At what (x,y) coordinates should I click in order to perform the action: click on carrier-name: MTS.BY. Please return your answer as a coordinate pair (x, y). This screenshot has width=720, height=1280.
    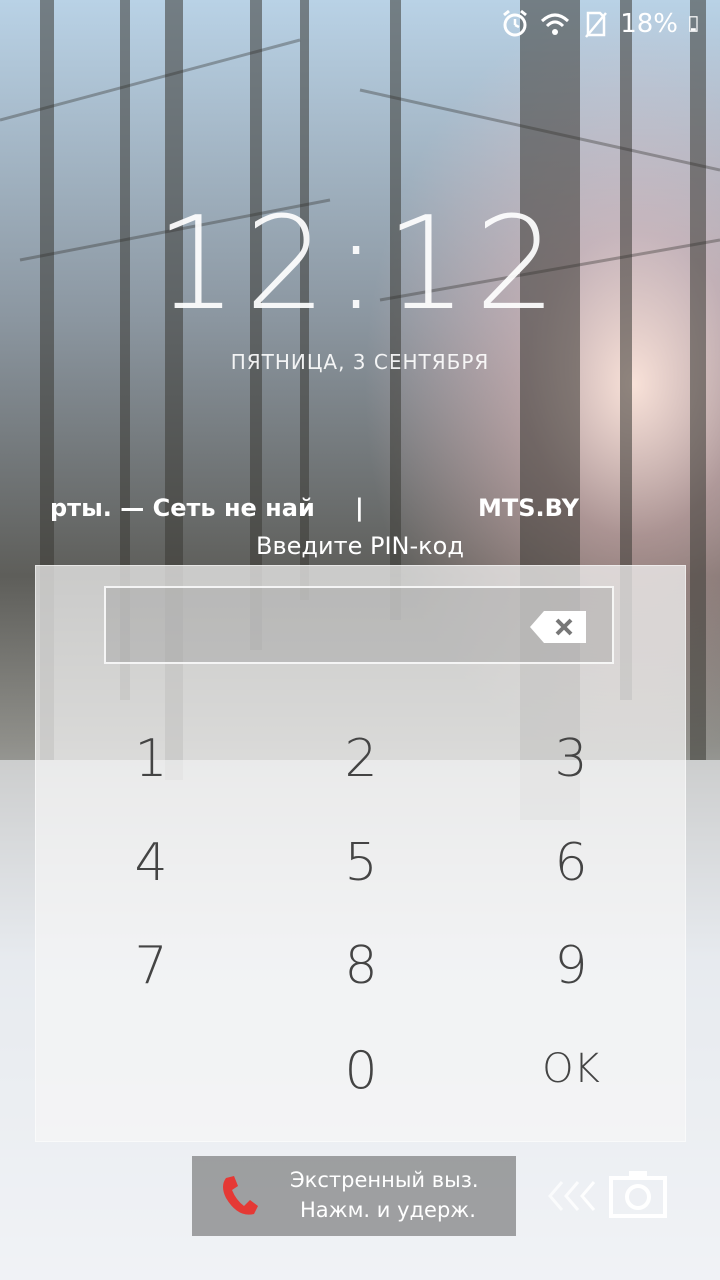
    Looking at the image, I should click on (529, 508).